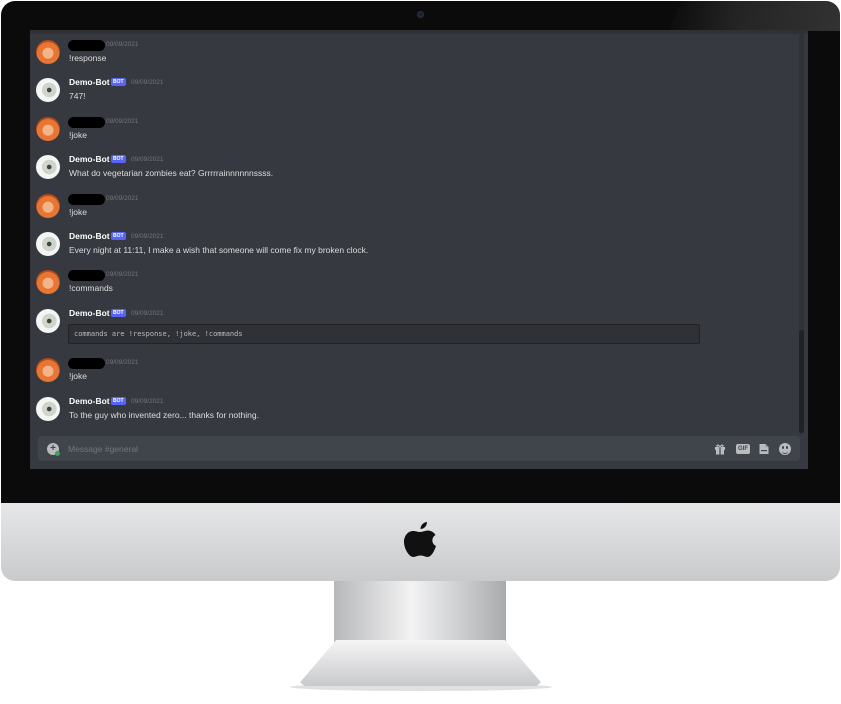  What do you see at coordinates (785, 452) in the screenshot?
I see `emoji-mouth` at bounding box center [785, 452].